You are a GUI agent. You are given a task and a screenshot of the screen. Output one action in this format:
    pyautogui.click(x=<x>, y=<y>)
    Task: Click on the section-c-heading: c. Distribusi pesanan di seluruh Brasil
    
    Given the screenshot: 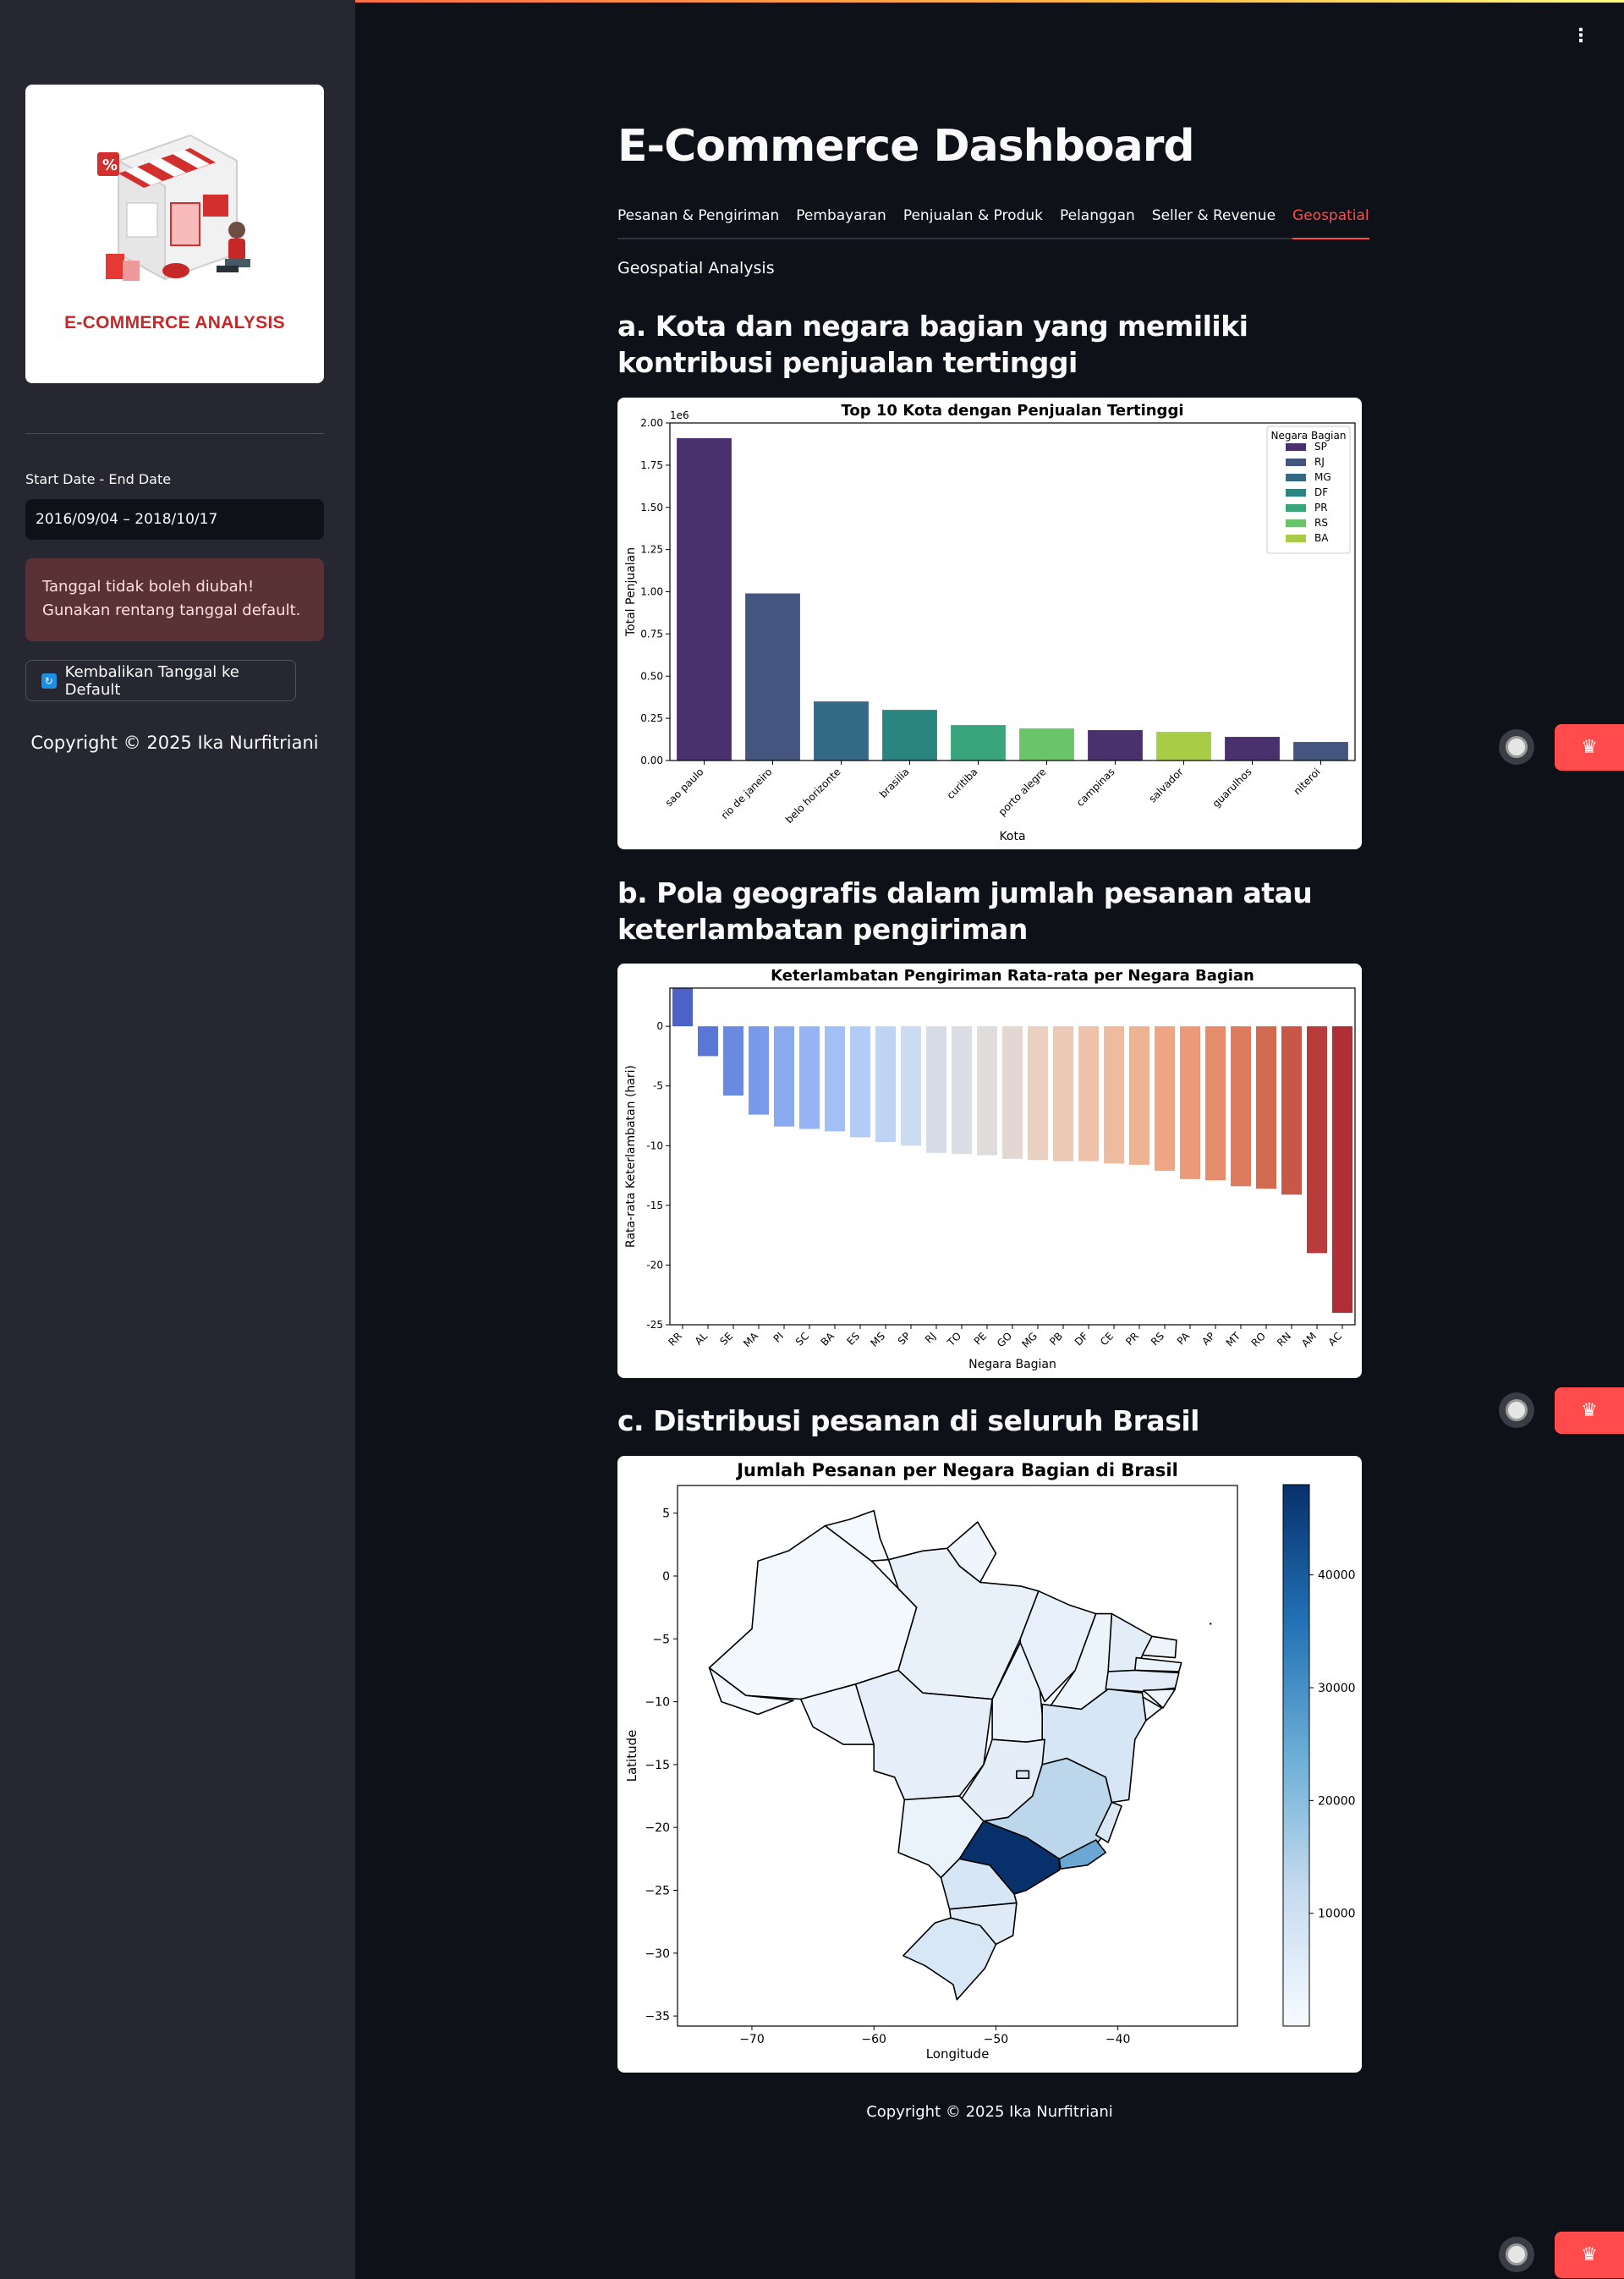 What is the action you would take?
    pyautogui.click(x=908, y=1420)
    